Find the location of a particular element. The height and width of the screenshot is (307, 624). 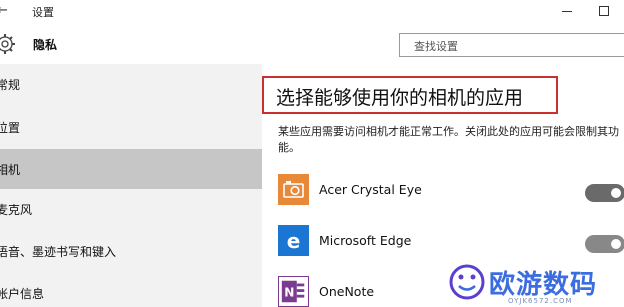

sidebar-item-account-info: 帐户信息 is located at coordinates (131, 290).